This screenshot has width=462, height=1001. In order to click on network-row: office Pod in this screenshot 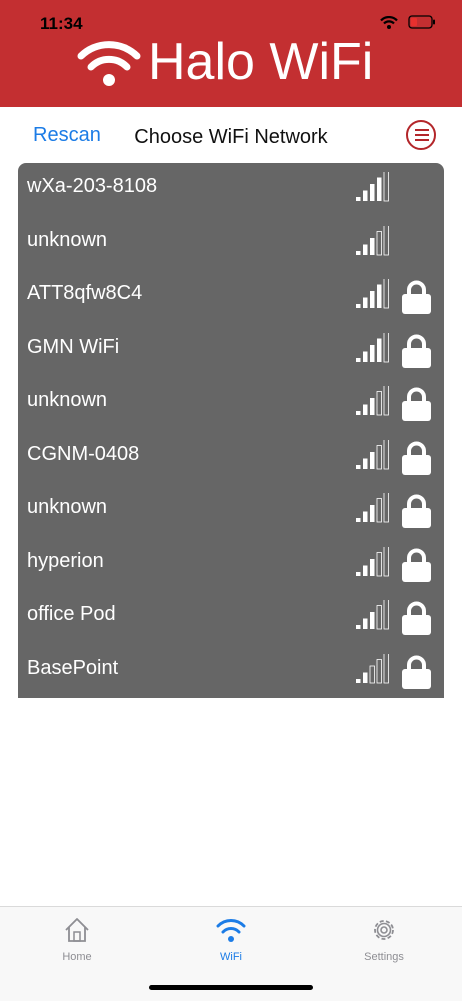, I will do `click(231, 618)`.